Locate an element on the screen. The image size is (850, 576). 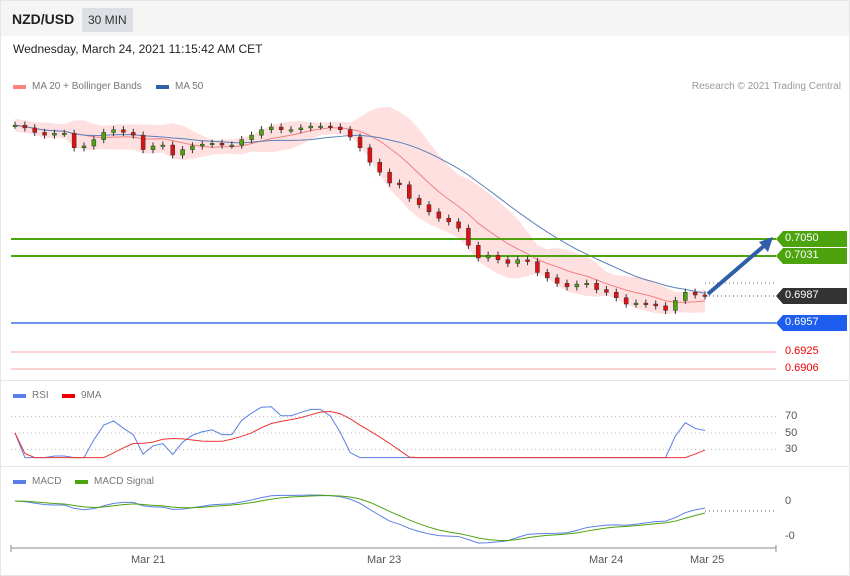
macd-tick: -0 is located at coordinates (790, 536).